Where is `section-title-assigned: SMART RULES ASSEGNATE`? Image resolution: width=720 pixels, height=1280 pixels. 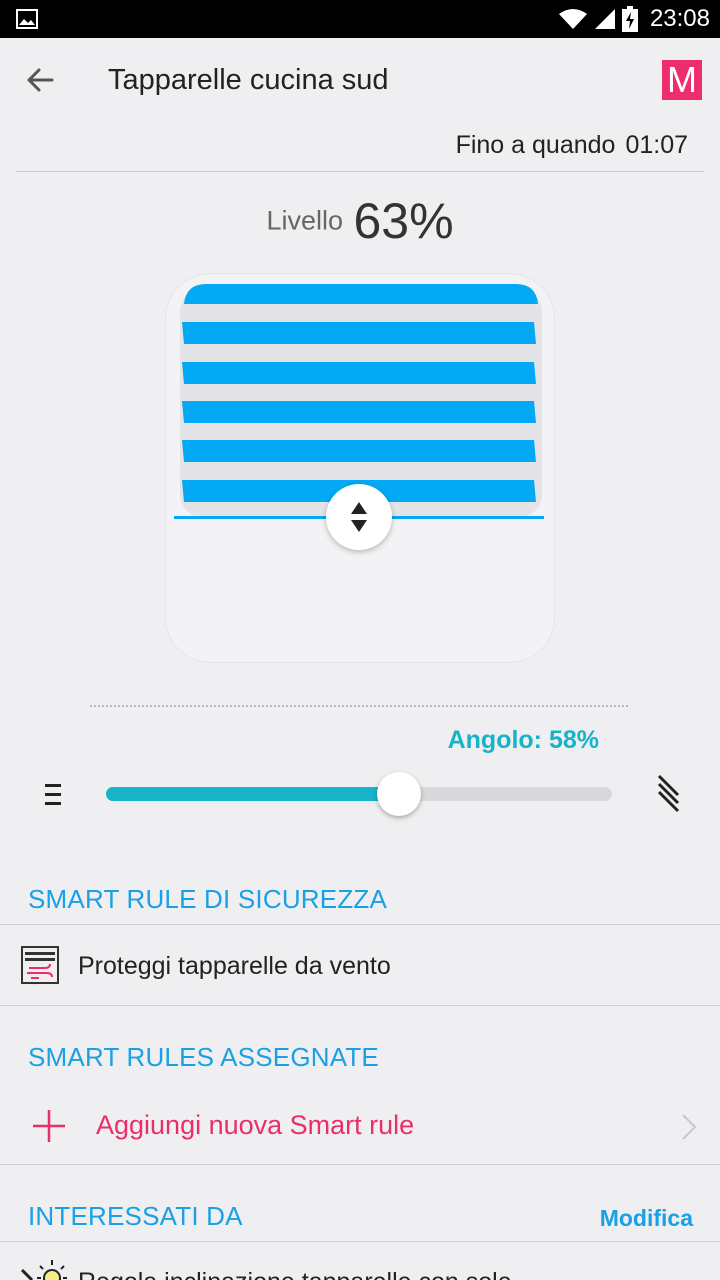
section-title-assigned: SMART RULES ASSEGNATE is located at coordinates (203, 1057).